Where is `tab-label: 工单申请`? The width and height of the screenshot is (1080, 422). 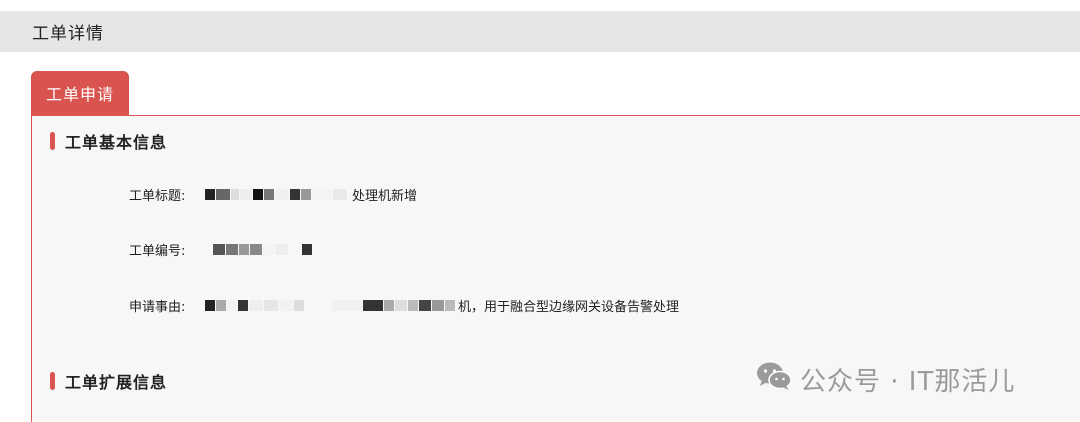 tab-label: 工单申请 is located at coordinates (79, 94).